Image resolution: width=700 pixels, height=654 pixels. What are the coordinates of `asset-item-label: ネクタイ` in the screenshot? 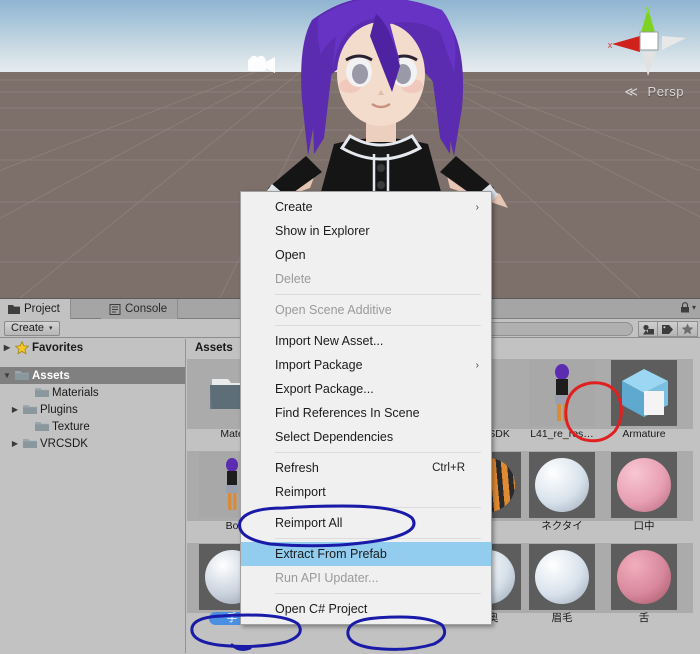 It's located at (562, 526).